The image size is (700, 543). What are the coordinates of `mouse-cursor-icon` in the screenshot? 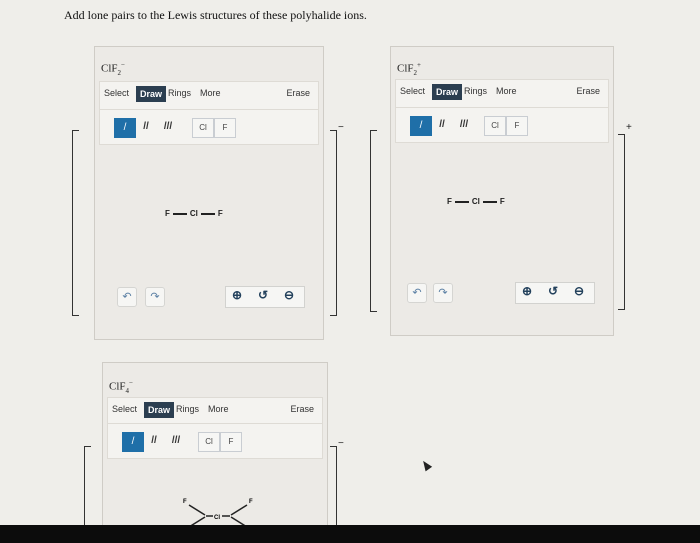 It's located at (426, 465).